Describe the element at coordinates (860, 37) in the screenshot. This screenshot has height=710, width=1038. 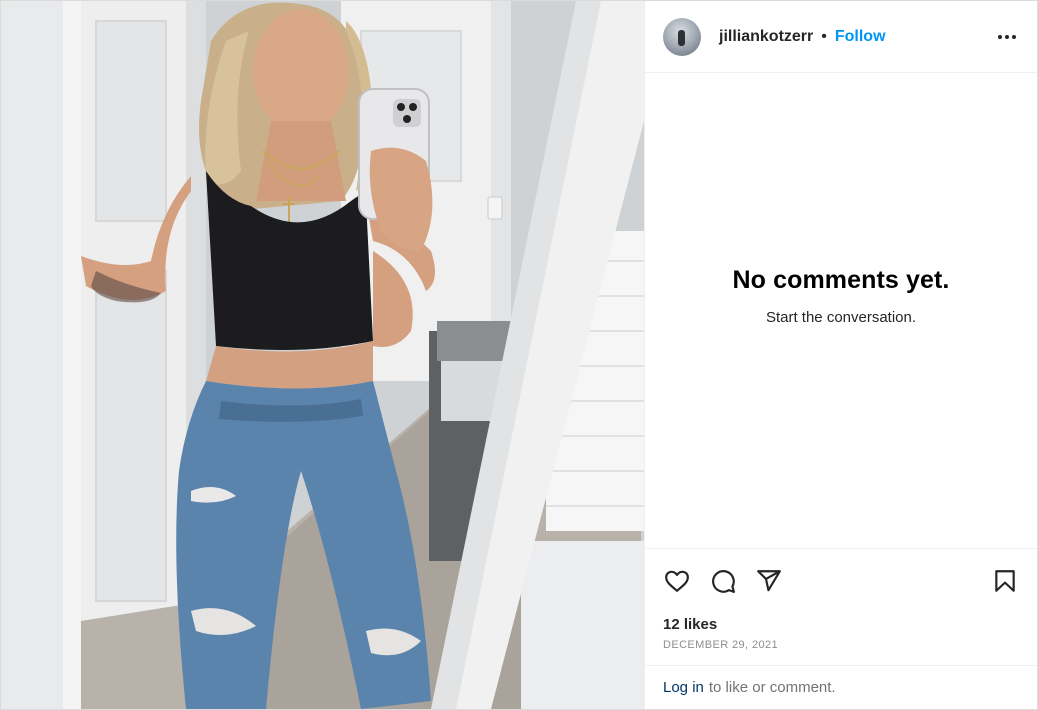
I see `follow-button: Follow` at that location.